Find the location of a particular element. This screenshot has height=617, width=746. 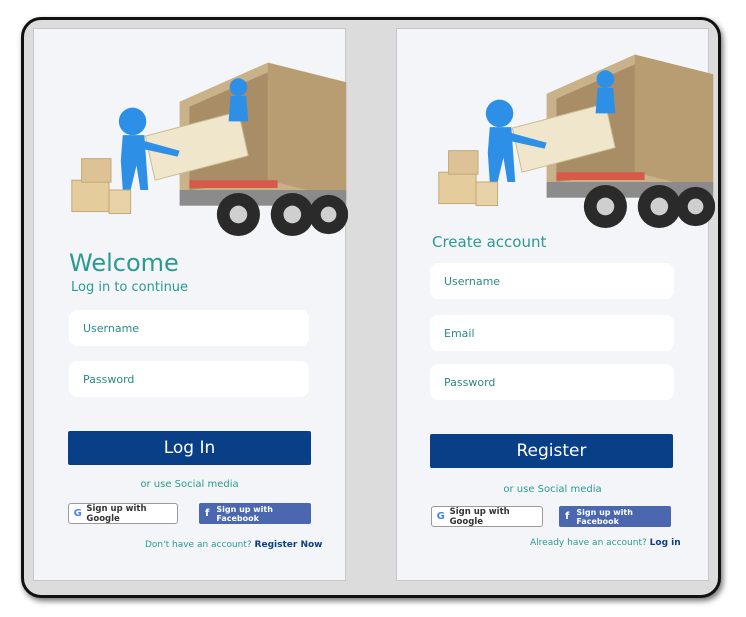

login-button: Log In is located at coordinates (189, 448).